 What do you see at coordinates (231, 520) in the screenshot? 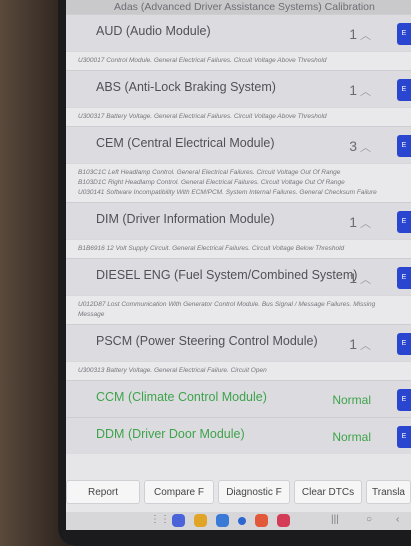
I see `app-dock` at bounding box center [231, 520].